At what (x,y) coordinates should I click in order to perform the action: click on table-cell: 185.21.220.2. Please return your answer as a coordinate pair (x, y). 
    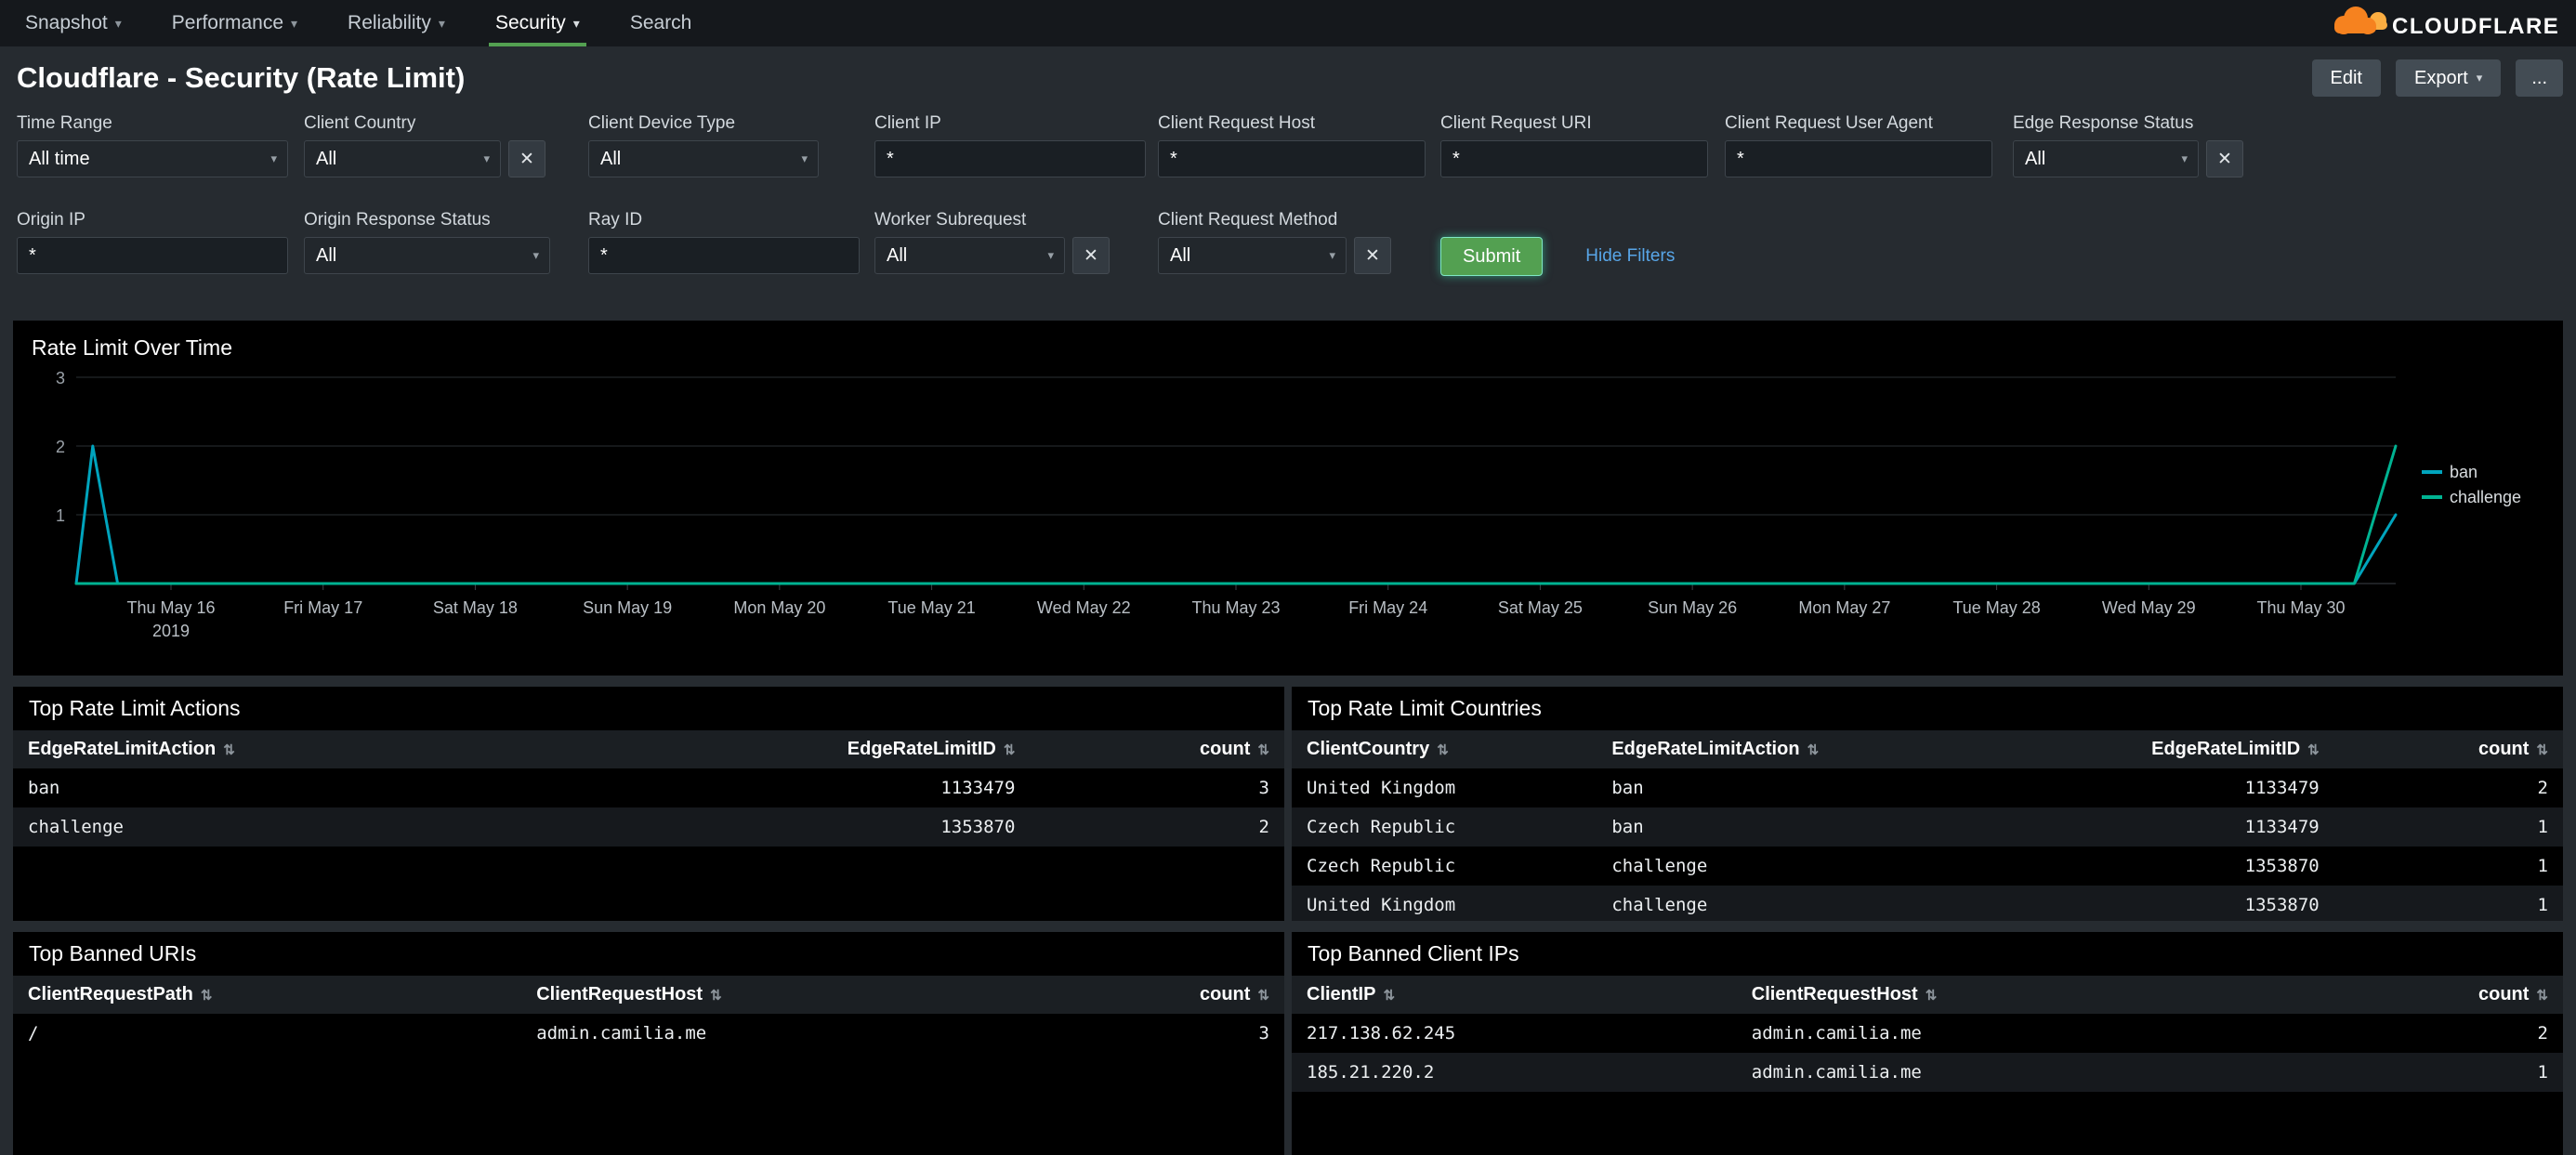
    Looking at the image, I should click on (1514, 1072).